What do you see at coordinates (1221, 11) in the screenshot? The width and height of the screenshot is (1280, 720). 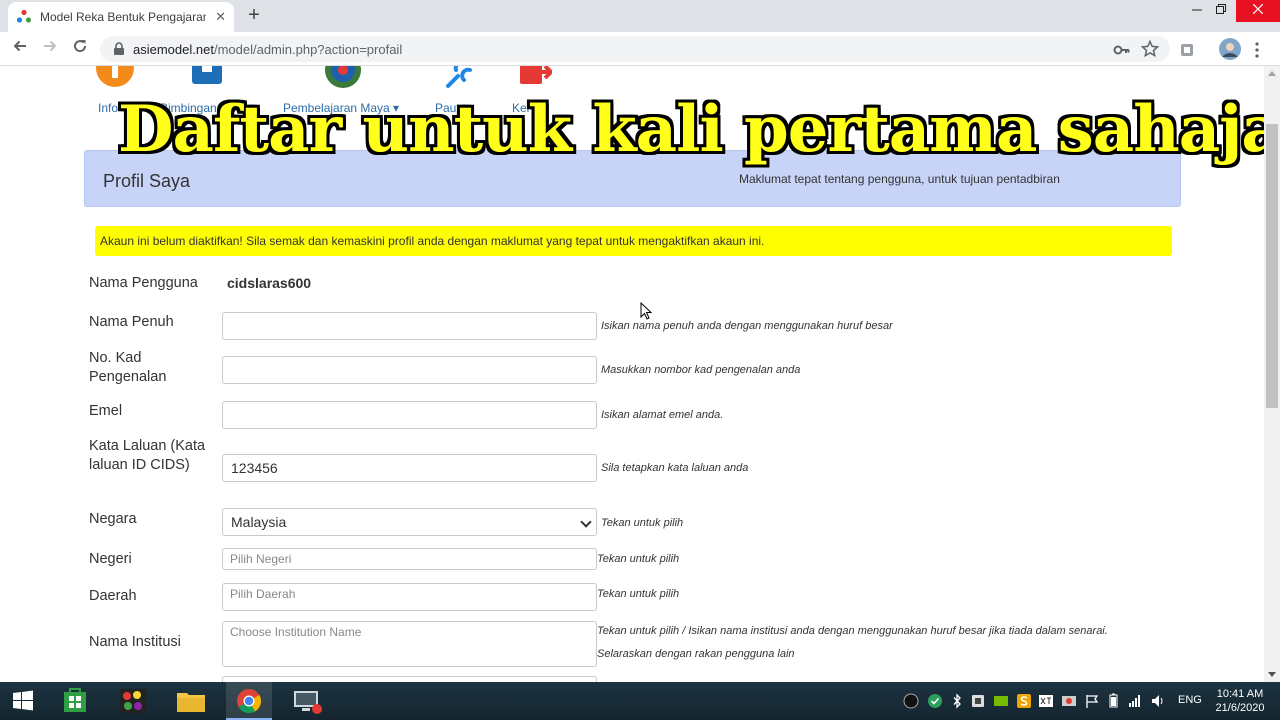 I see `restore-icon` at bounding box center [1221, 11].